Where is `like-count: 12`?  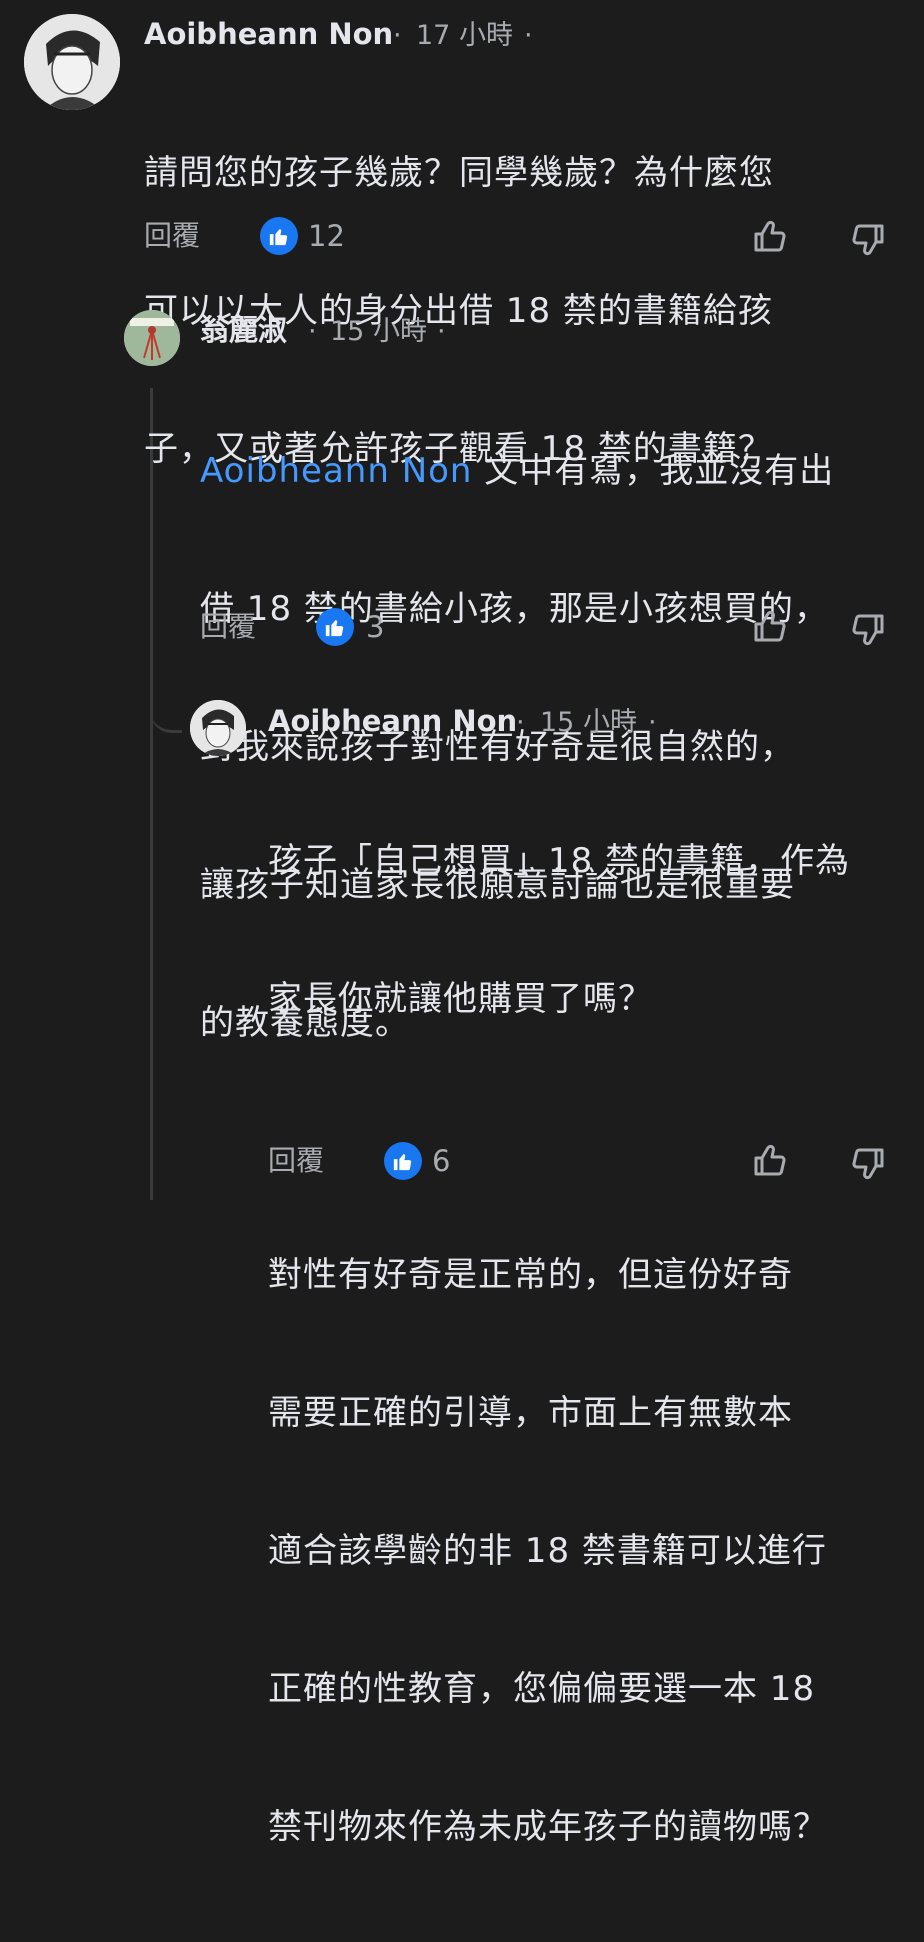 like-count: 12 is located at coordinates (326, 236).